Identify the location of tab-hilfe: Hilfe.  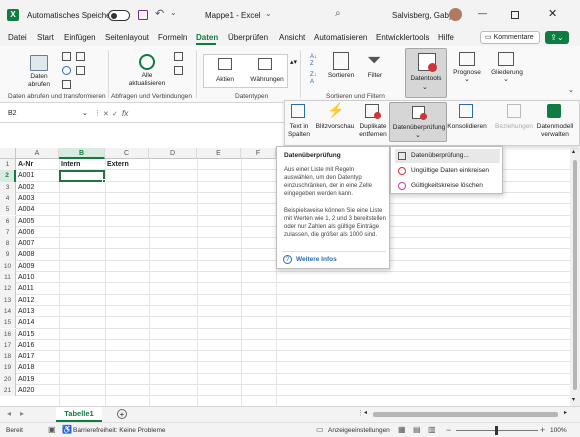
(446, 37).